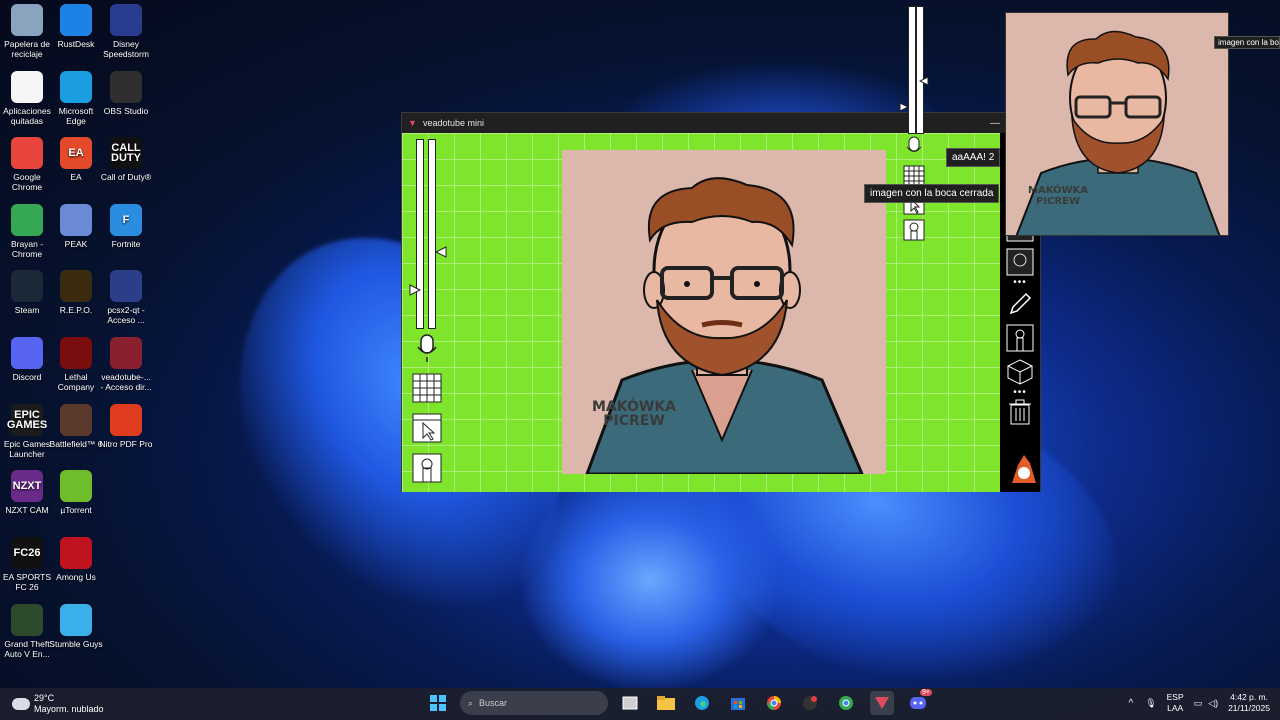 The width and height of the screenshot is (1280, 720). Describe the element at coordinates (912, 70) in the screenshot. I see `overlay-mic-bar` at that location.